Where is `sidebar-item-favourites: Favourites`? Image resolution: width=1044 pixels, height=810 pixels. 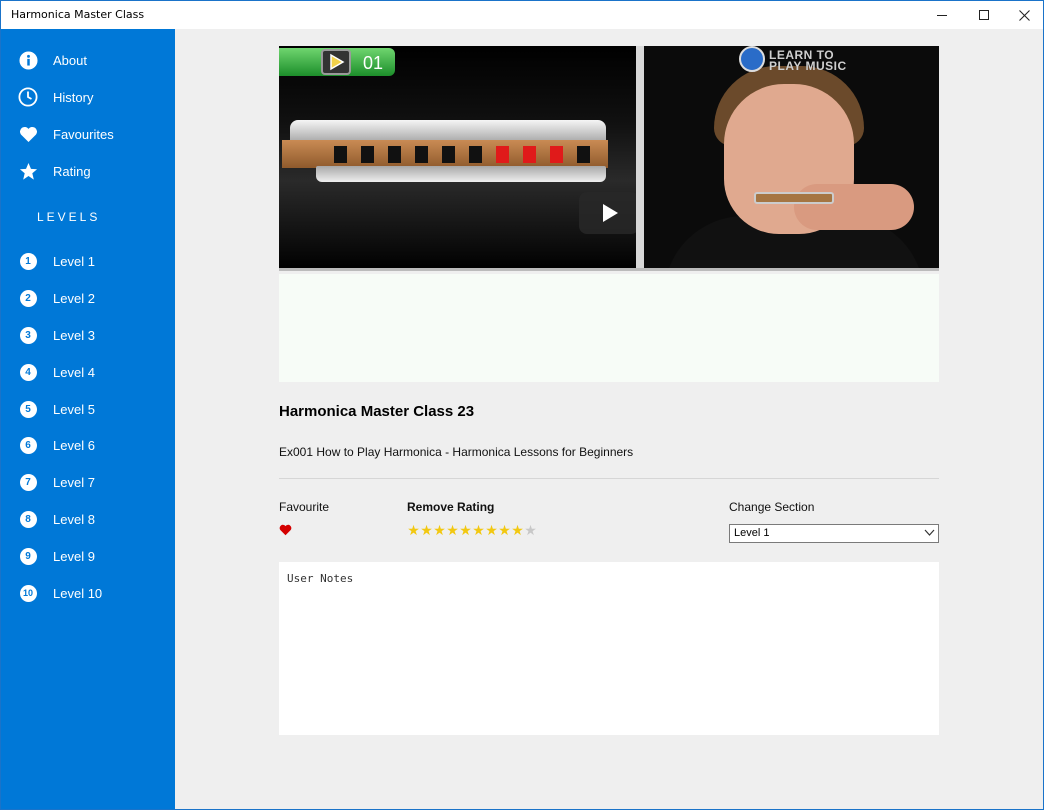
sidebar-item-favourites: Favourites is located at coordinates (88, 134).